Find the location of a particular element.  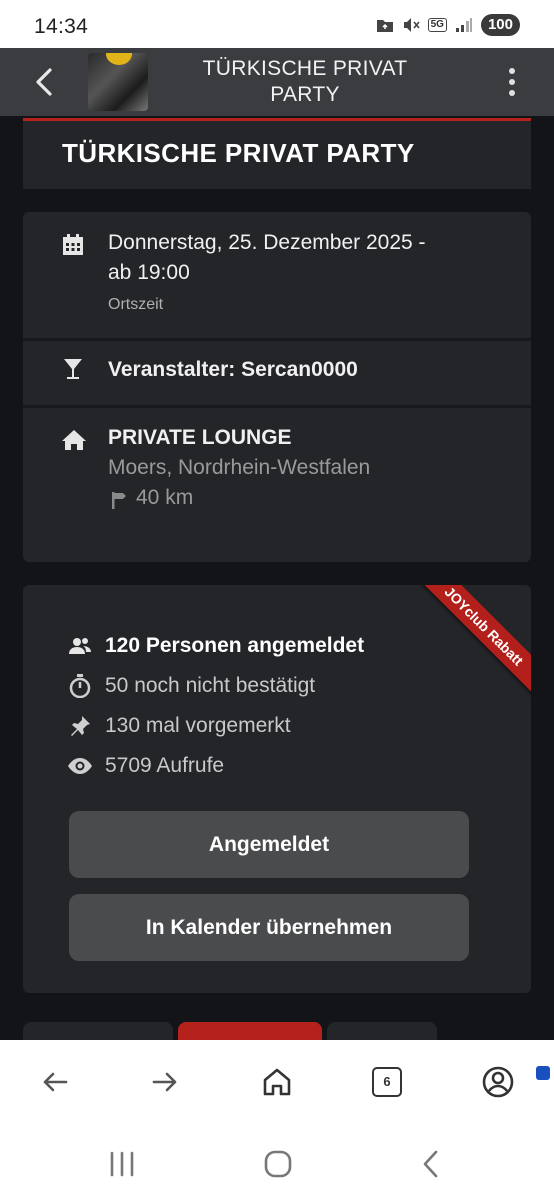

system-navigation-bar is located at coordinates (277, 1164).